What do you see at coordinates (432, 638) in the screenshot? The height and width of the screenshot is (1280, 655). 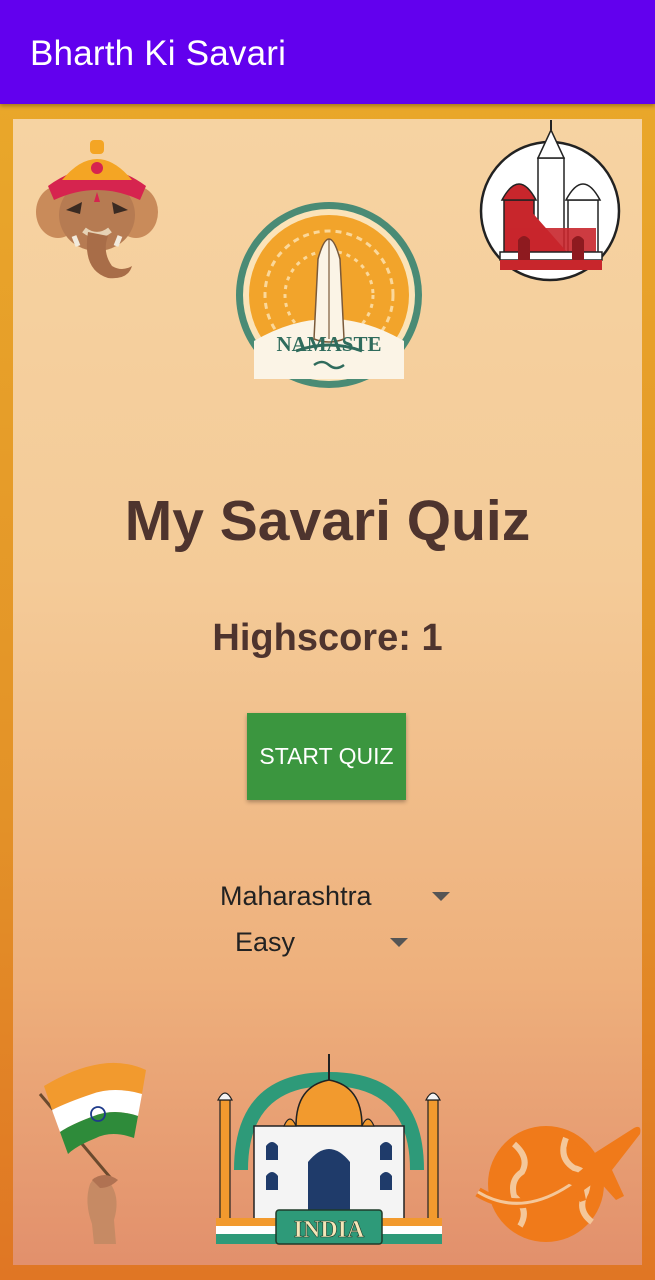 I see `highscore-value: 1` at bounding box center [432, 638].